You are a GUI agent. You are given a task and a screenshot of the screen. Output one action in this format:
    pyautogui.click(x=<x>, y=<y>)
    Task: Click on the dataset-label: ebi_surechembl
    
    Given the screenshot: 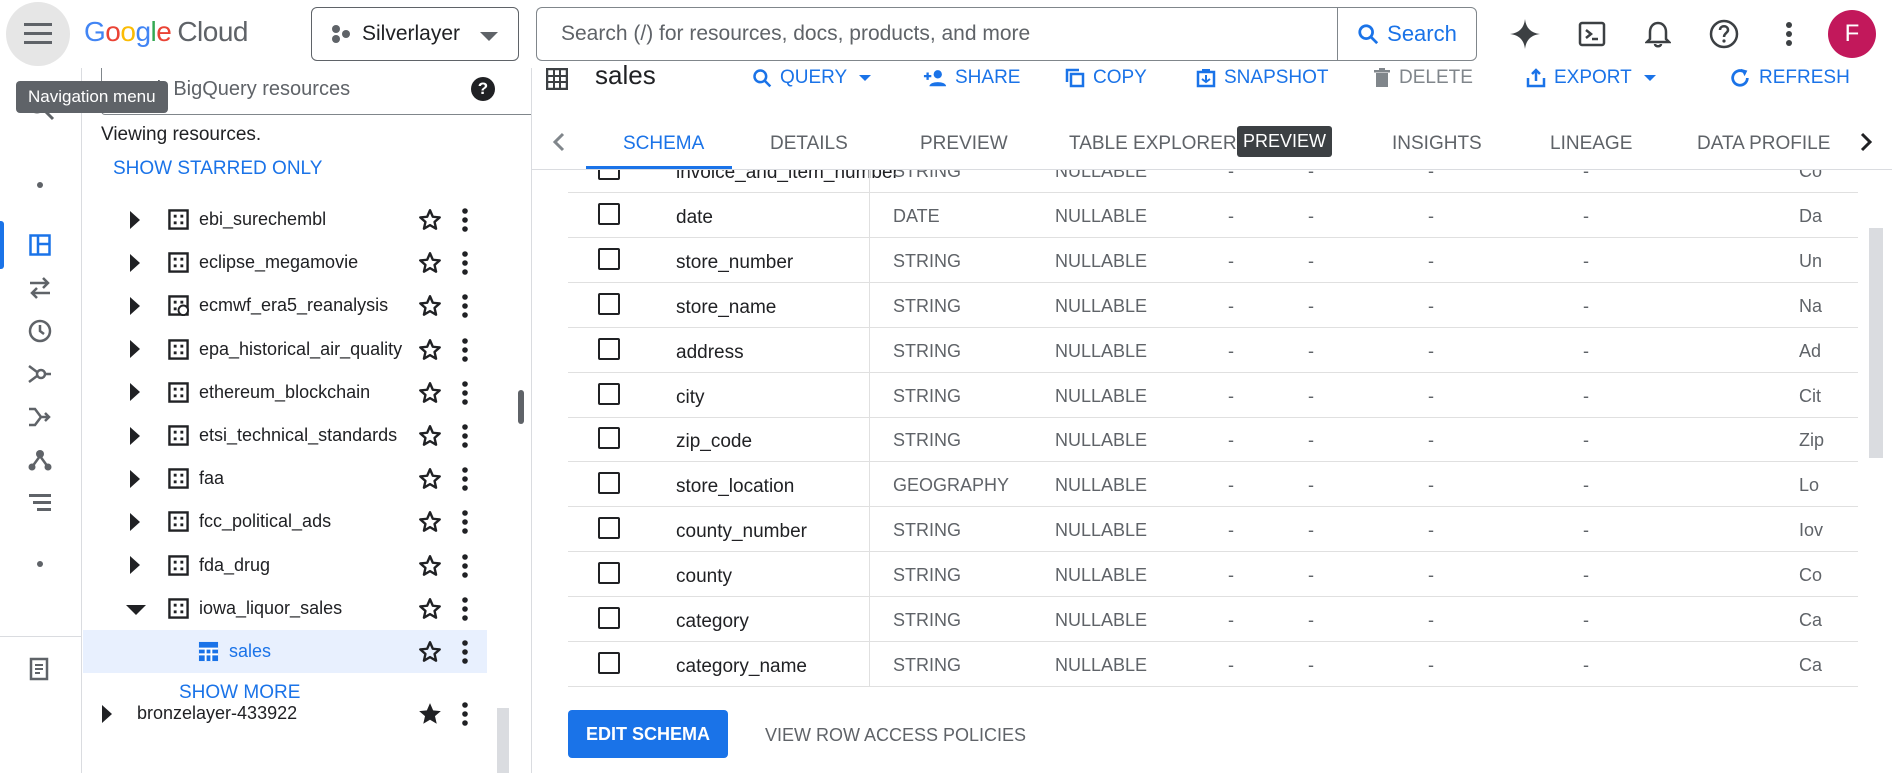 What is the action you would take?
    pyautogui.click(x=262, y=219)
    